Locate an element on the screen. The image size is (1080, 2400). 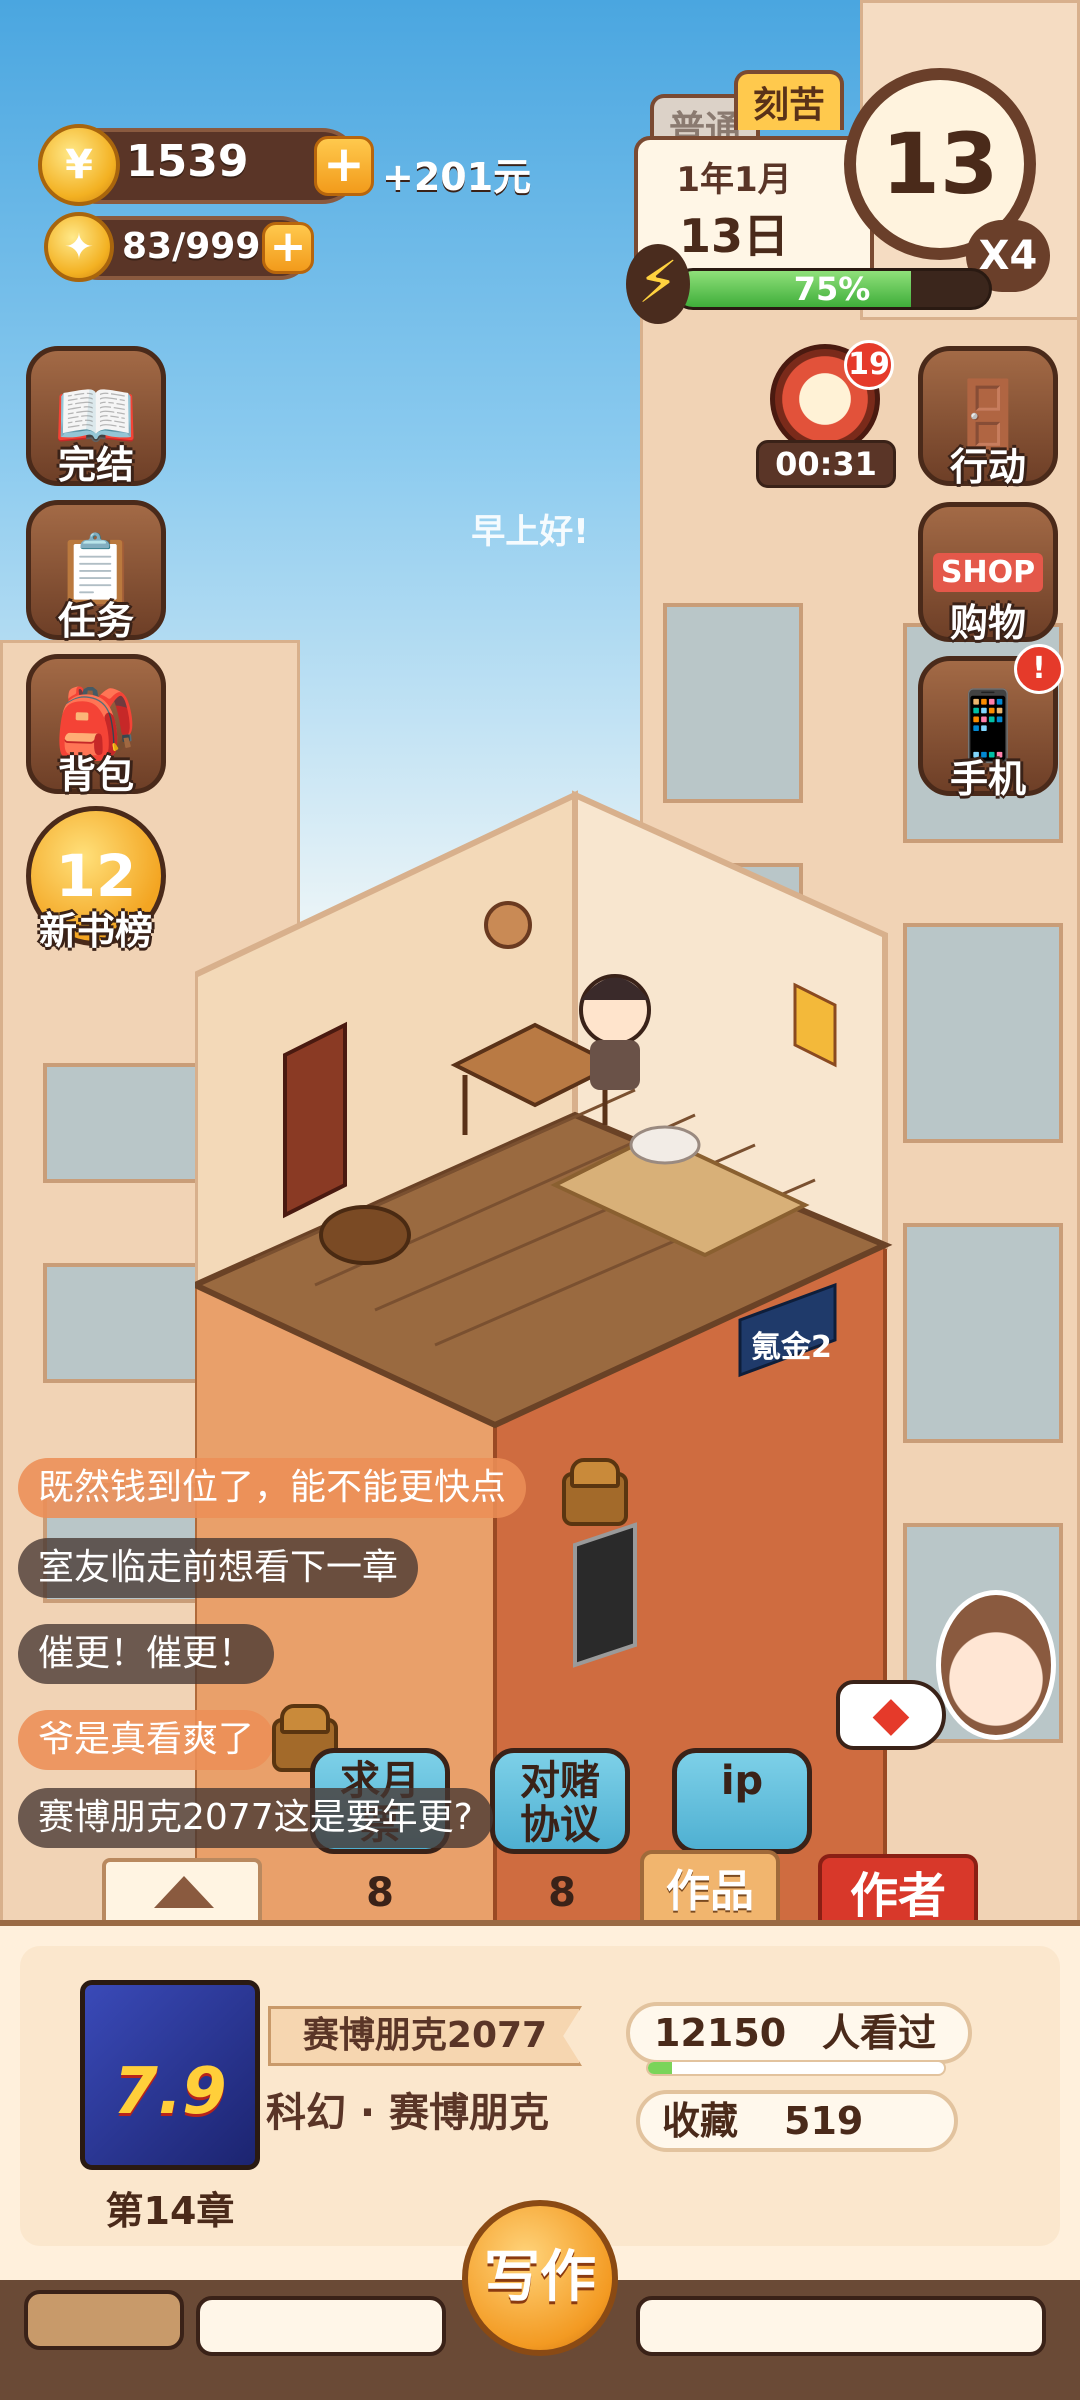
book-cover: 7.9 is located at coordinates (170, 2075).